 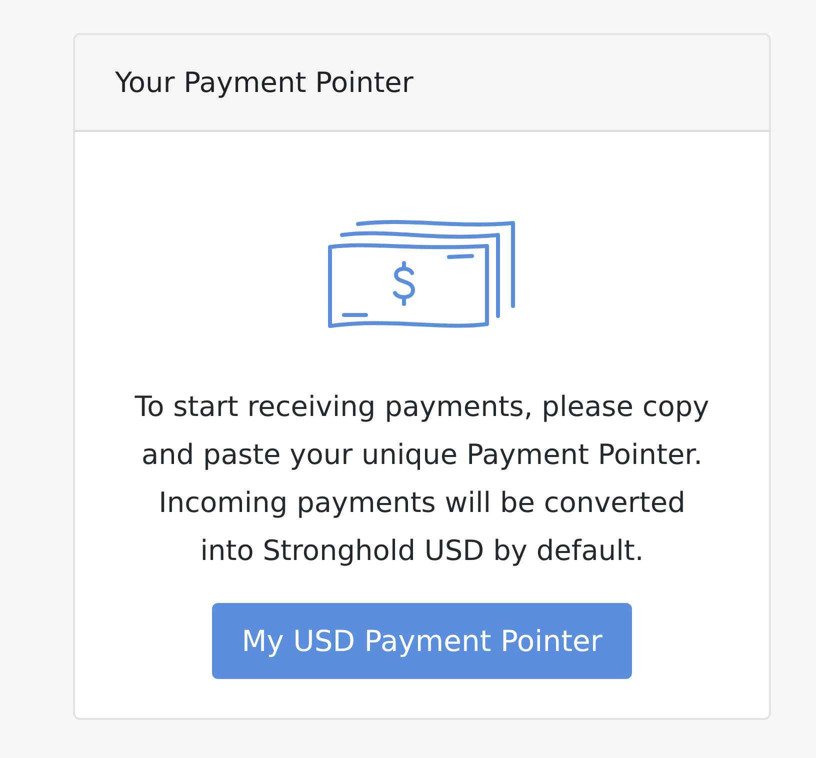 I want to click on card-title: Your Payment Pointer, so click(x=264, y=82).